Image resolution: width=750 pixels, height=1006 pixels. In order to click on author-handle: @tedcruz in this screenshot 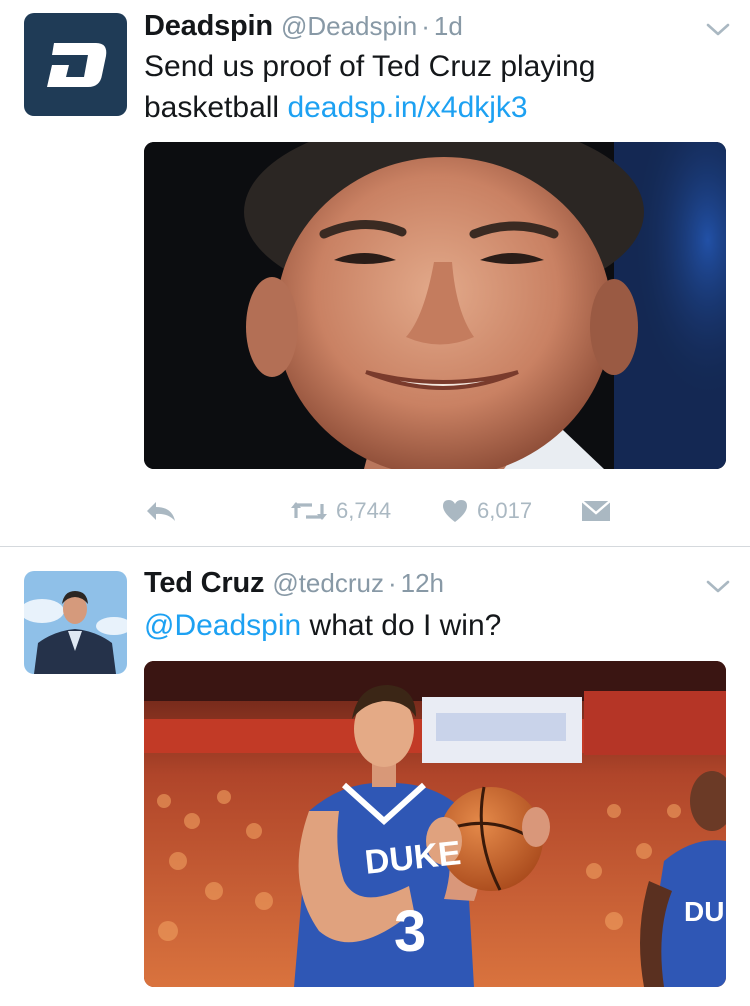, I will do `click(328, 583)`.